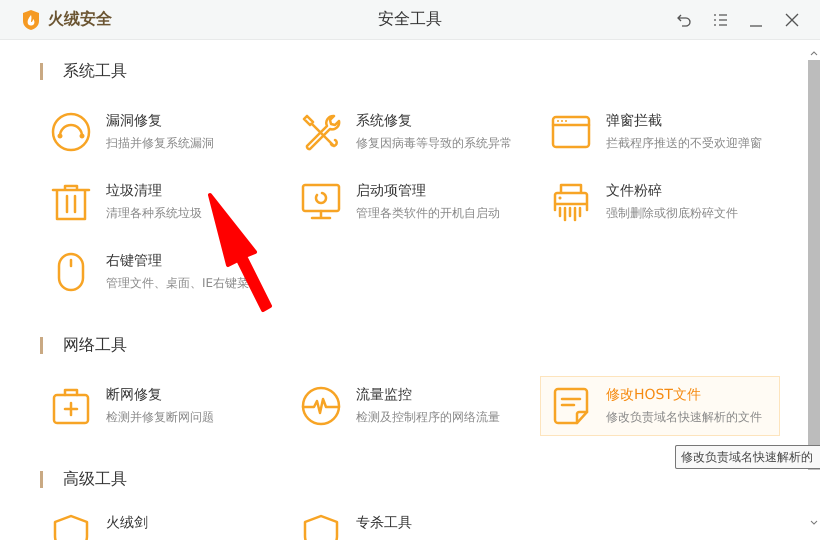  Describe the element at coordinates (434, 143) in the screenshot. I see `tool-description: 修复因病毒等导致的系统异常` at that location.